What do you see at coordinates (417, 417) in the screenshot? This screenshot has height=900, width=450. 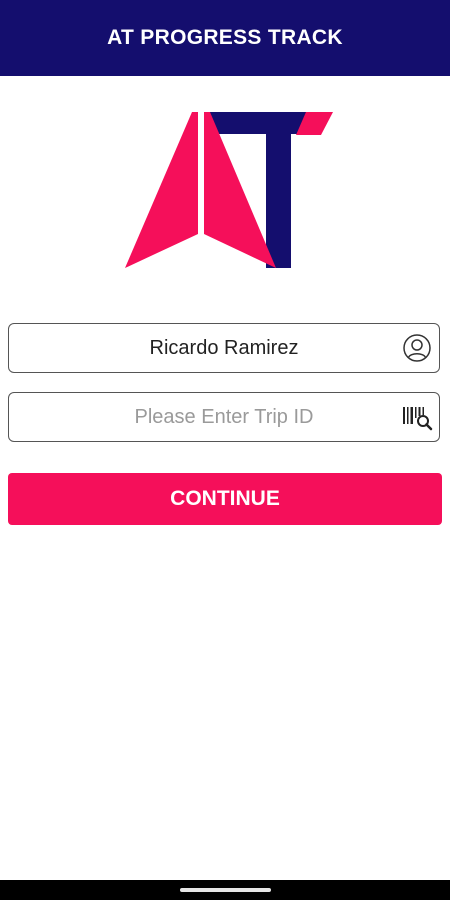 I see `barcode-scan-icon` at bounding box center [417, 417].